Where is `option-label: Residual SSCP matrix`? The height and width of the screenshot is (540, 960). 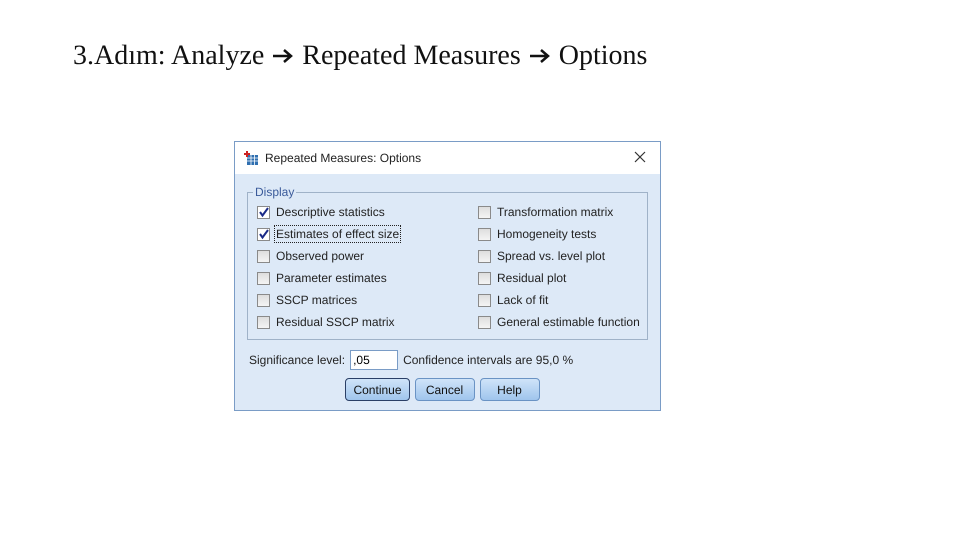 option-label: Residual SSCP matrix is located at coordinates (335, 322).